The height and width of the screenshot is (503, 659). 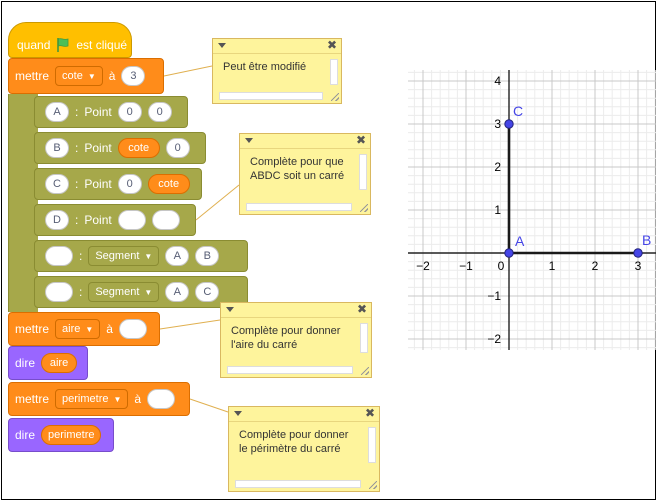 I want to click on y-tick-label: 4, so click(x=497, y=81).